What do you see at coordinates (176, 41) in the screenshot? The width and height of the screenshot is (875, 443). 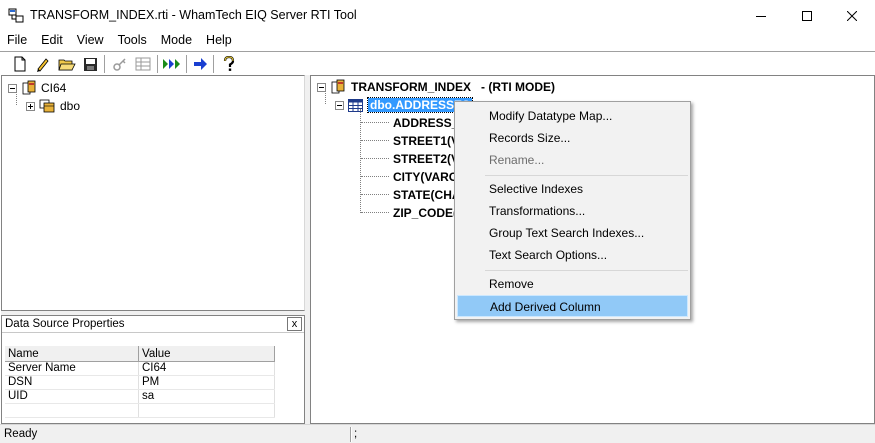 I see `menu-mode: Mode` at bounding box center [176, 41].